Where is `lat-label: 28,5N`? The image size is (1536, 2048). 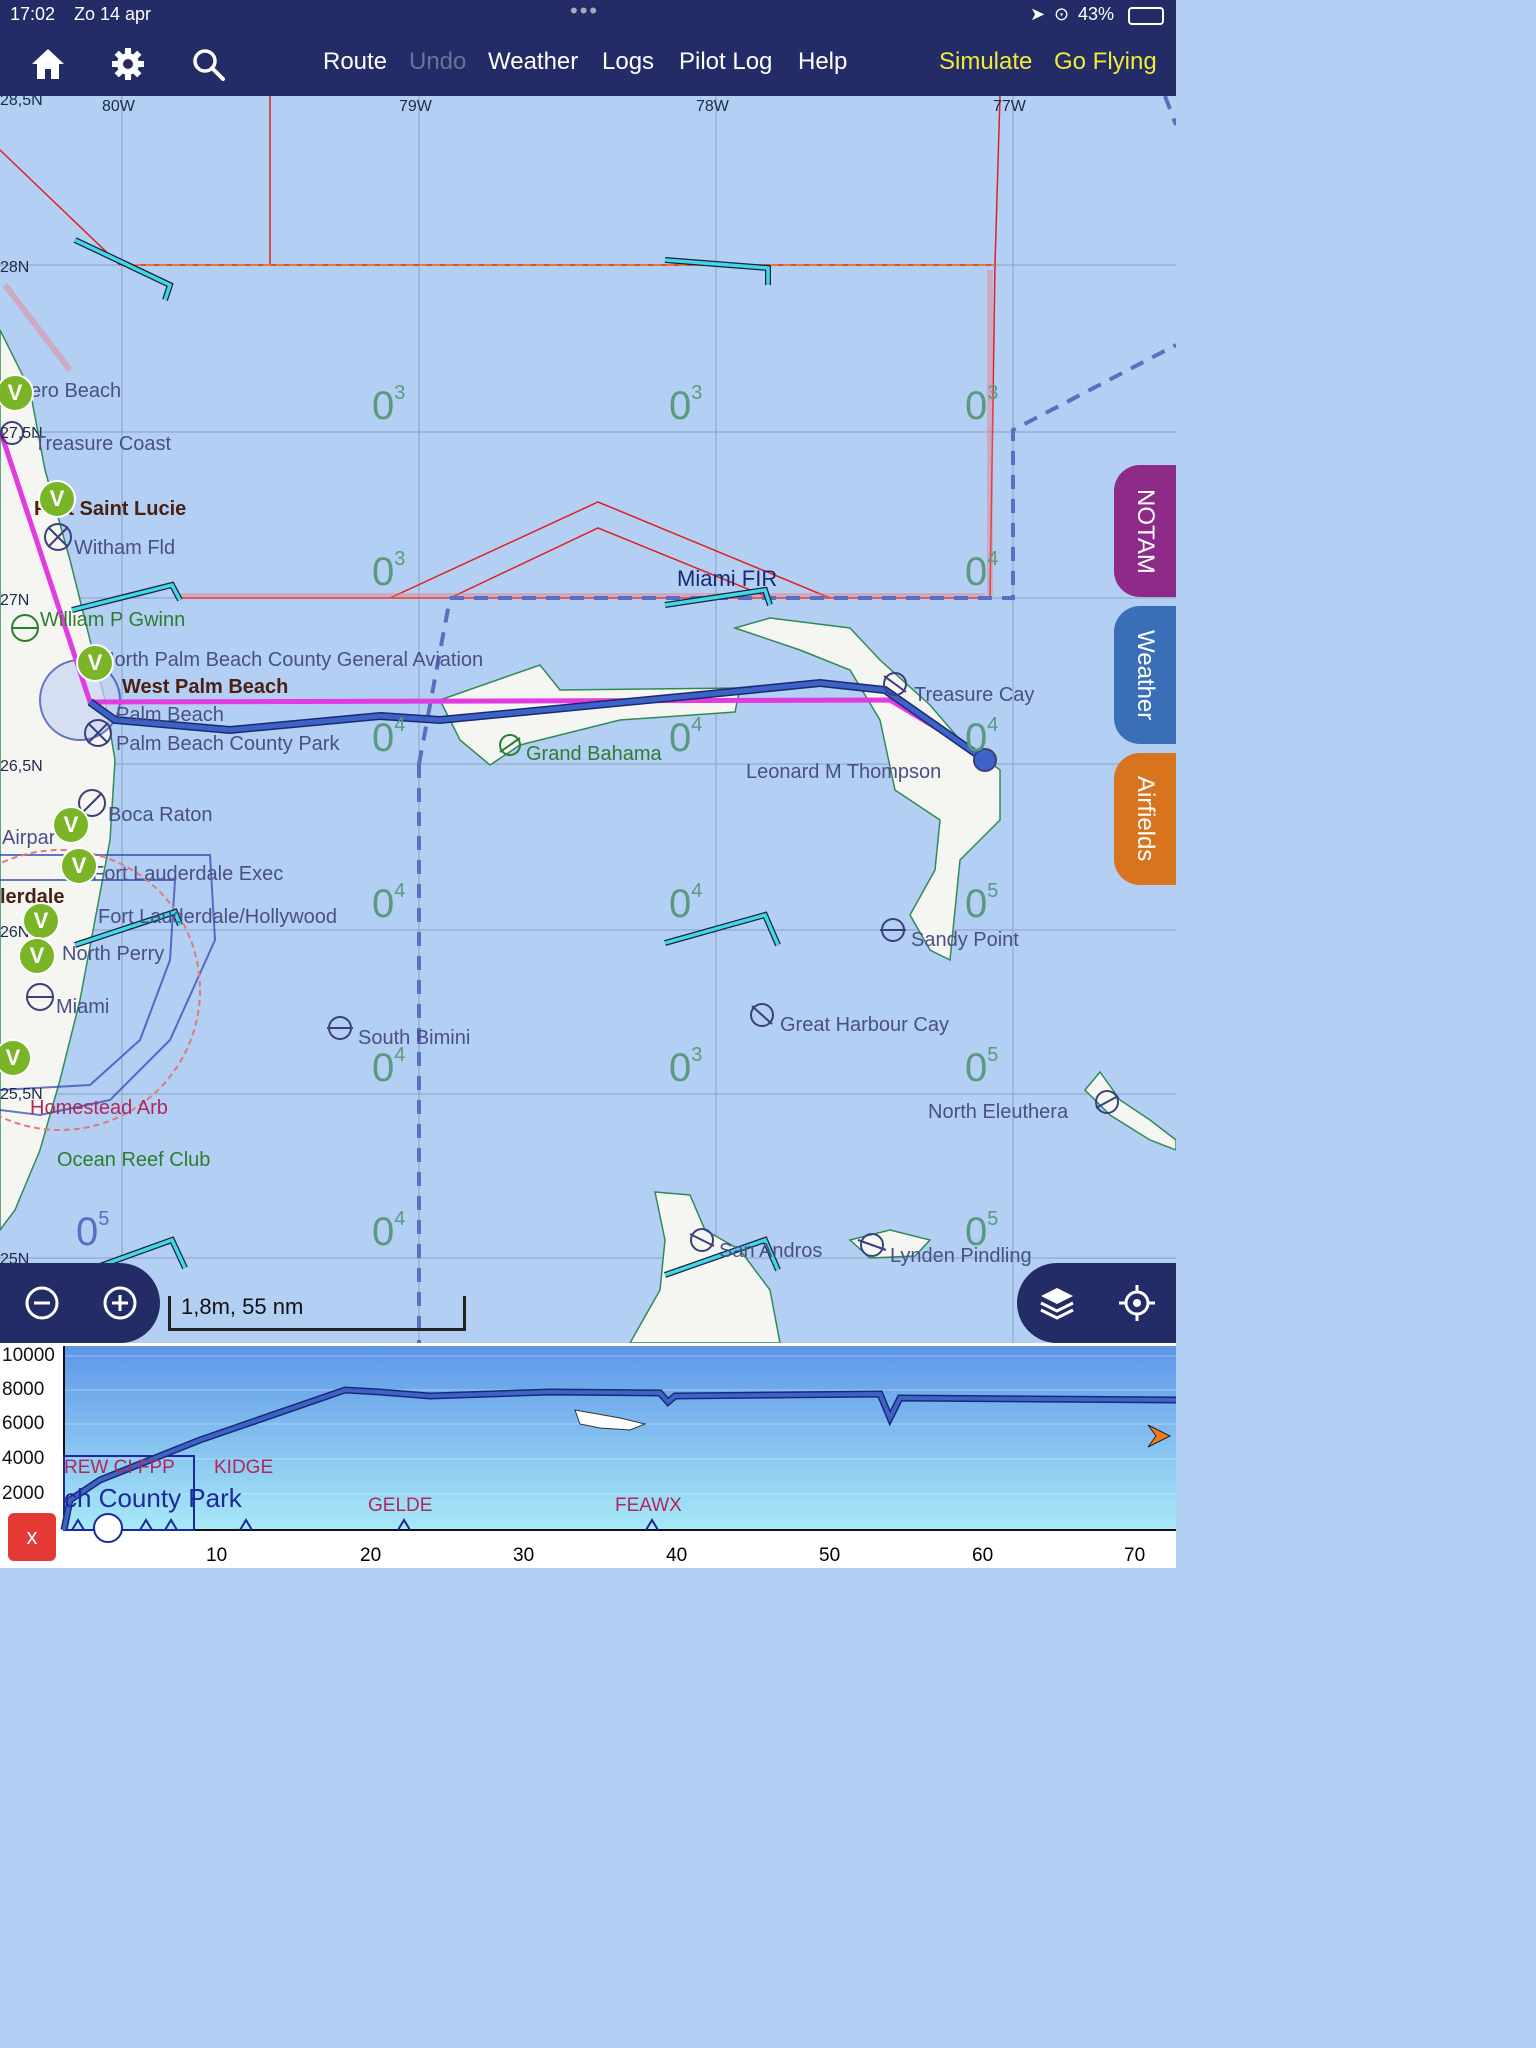
lat-label: 28,5N is located at coordinates (21, 102).